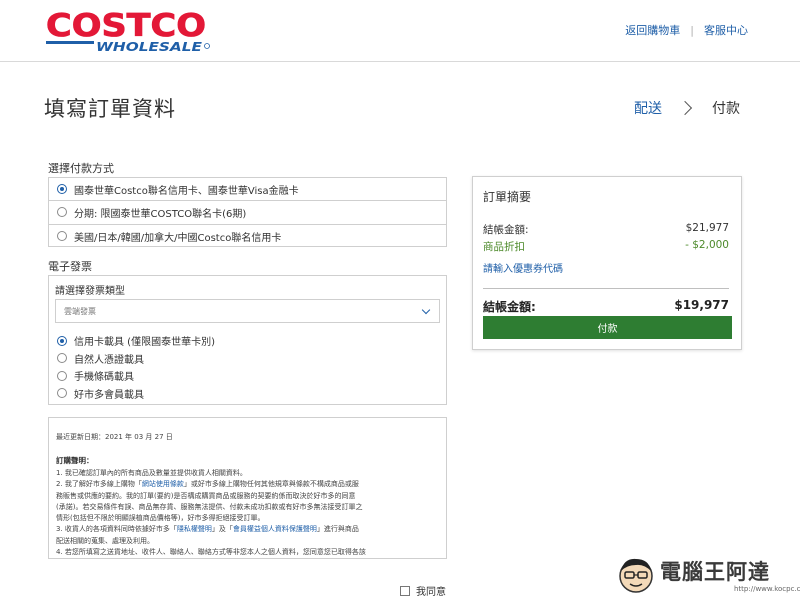  I want to click on carrier-option-mobile-barcode: 手機條碼載具, so click(136, 376).